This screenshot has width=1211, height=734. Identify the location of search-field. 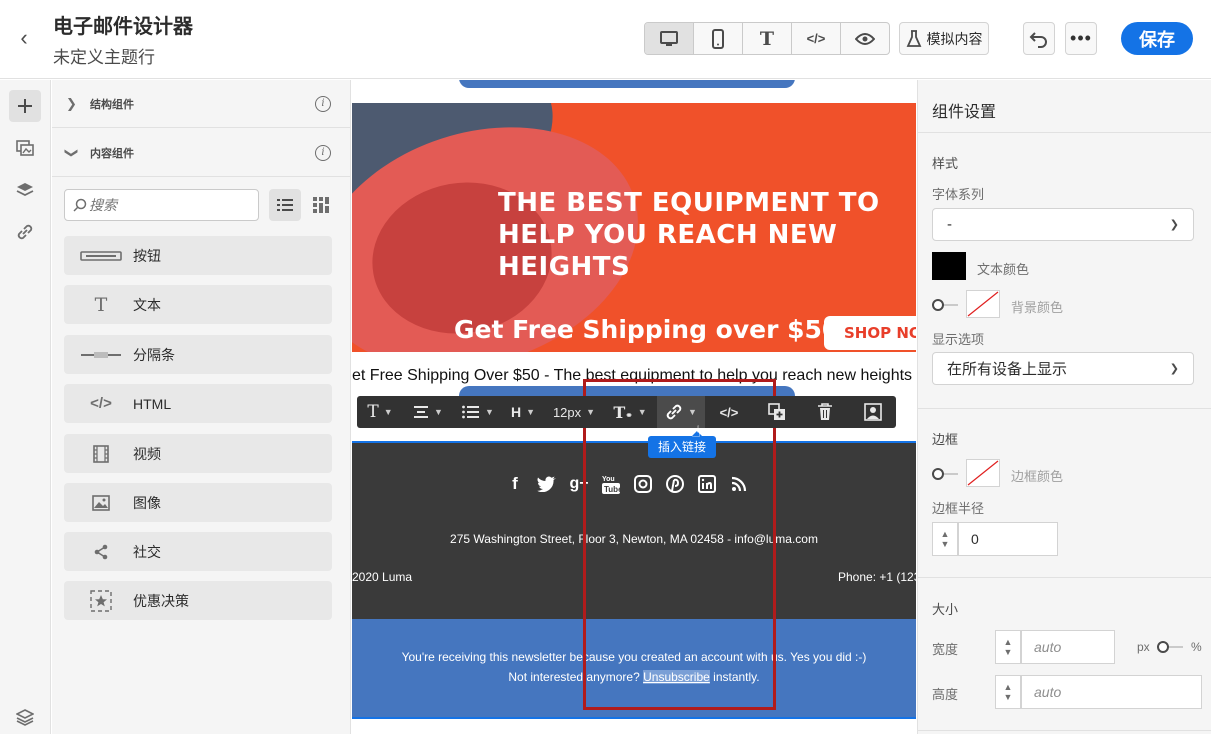
(161, 205).